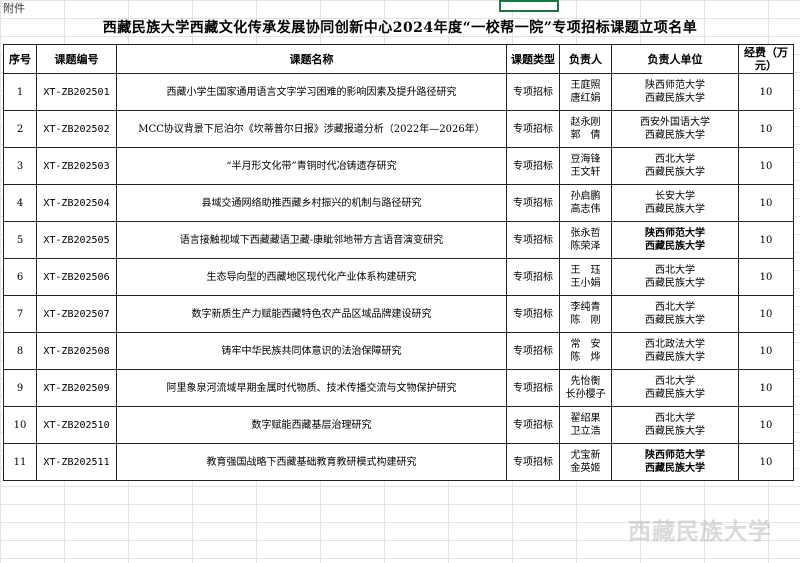 This screenshot has width=800, height=563. What do you see at coordinates (20, 92) in the screenshot?
I see `cell-no: 1` at bounding box center [20, 92].